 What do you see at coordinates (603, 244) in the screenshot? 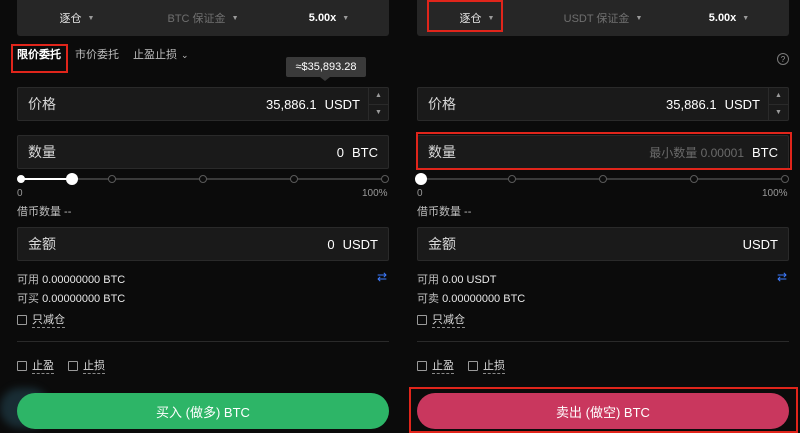
I see `sell-amount-input: 金额 USDT` at bounding box center [603, 244].